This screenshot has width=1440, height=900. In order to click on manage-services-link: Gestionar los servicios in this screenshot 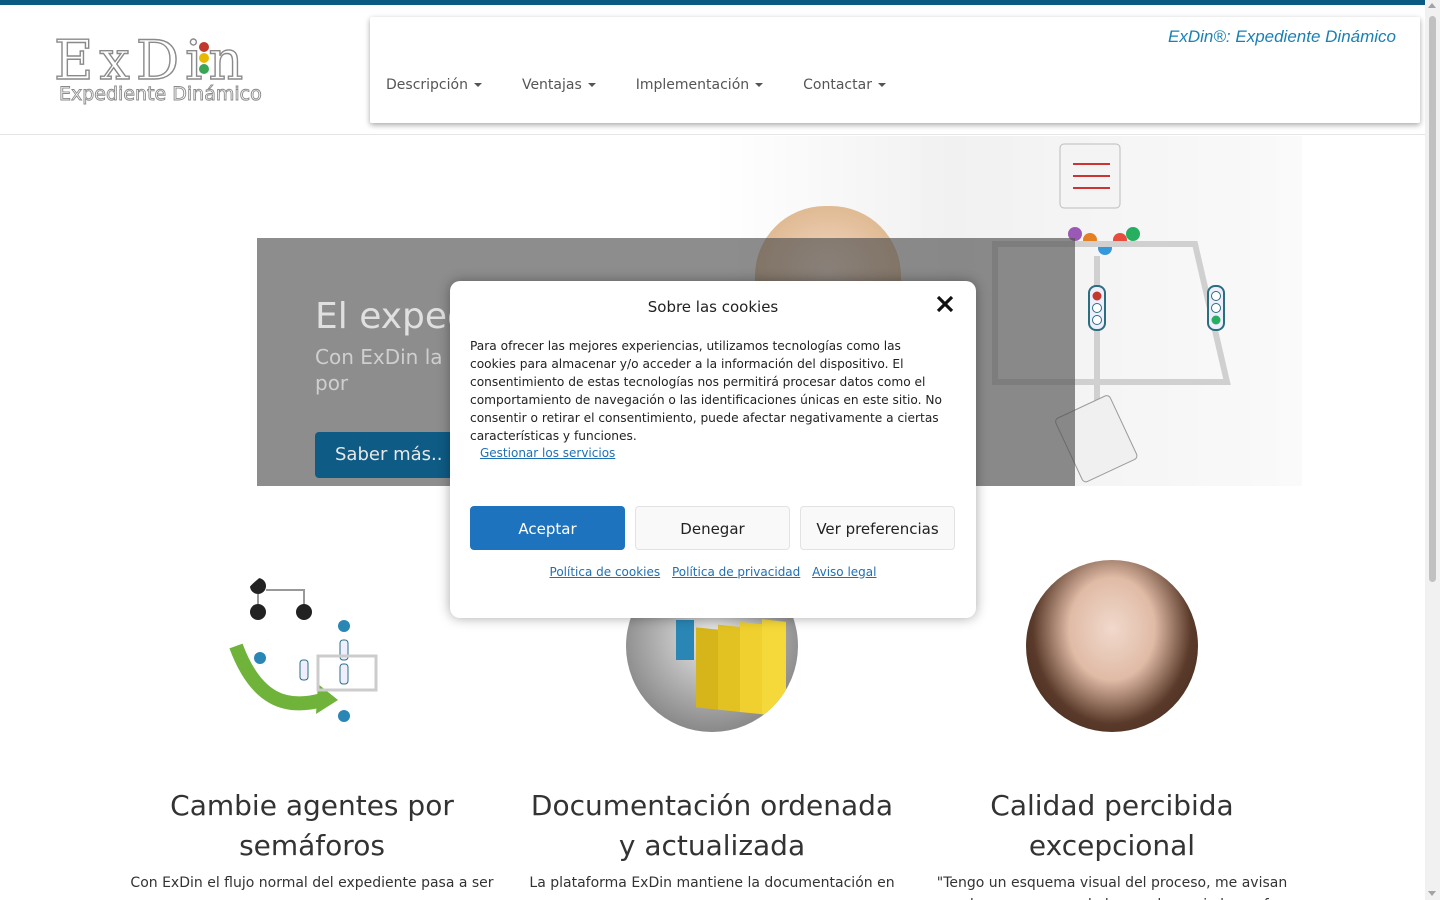, I will do `click(547, 453)`.